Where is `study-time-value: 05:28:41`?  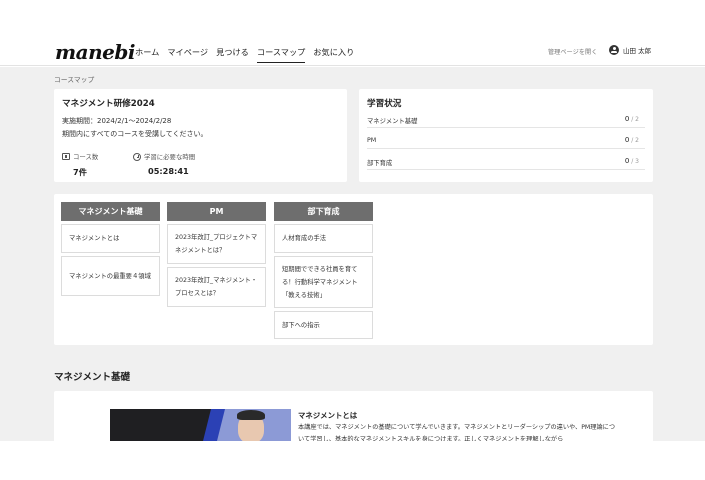
study-time-value: 05:28:41 is located at coordinates (168, 171).